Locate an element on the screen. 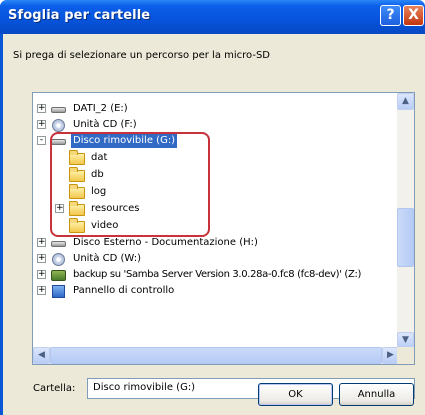  tree-item: + Unità CD (W:) is located at coordinates (214, 259).